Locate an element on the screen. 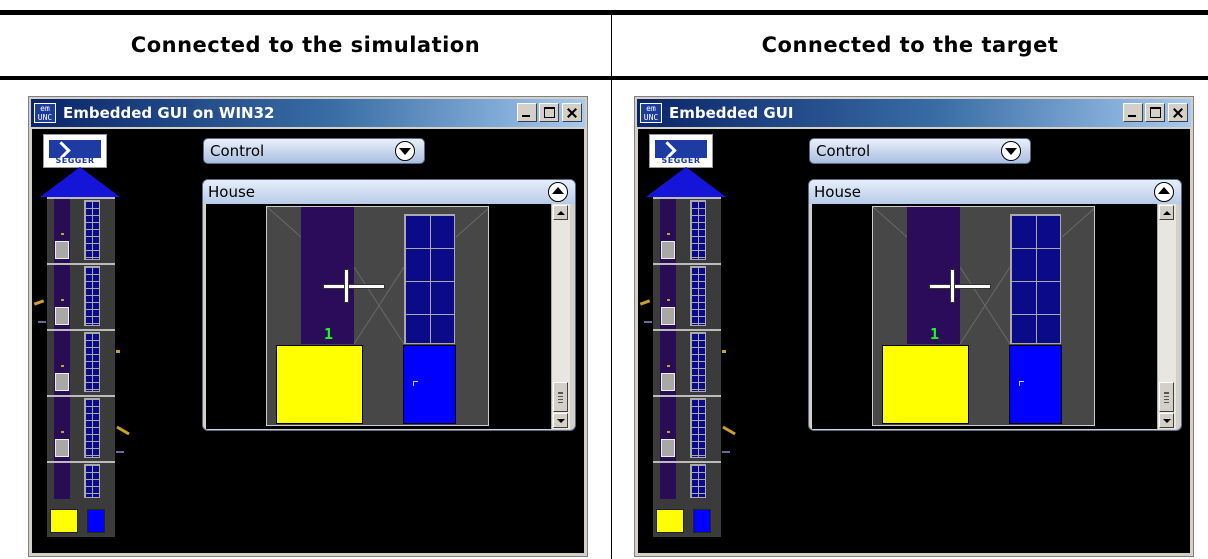 This screenshot has width=1208, height=559. header-rule is located at coordinates (604, 78).